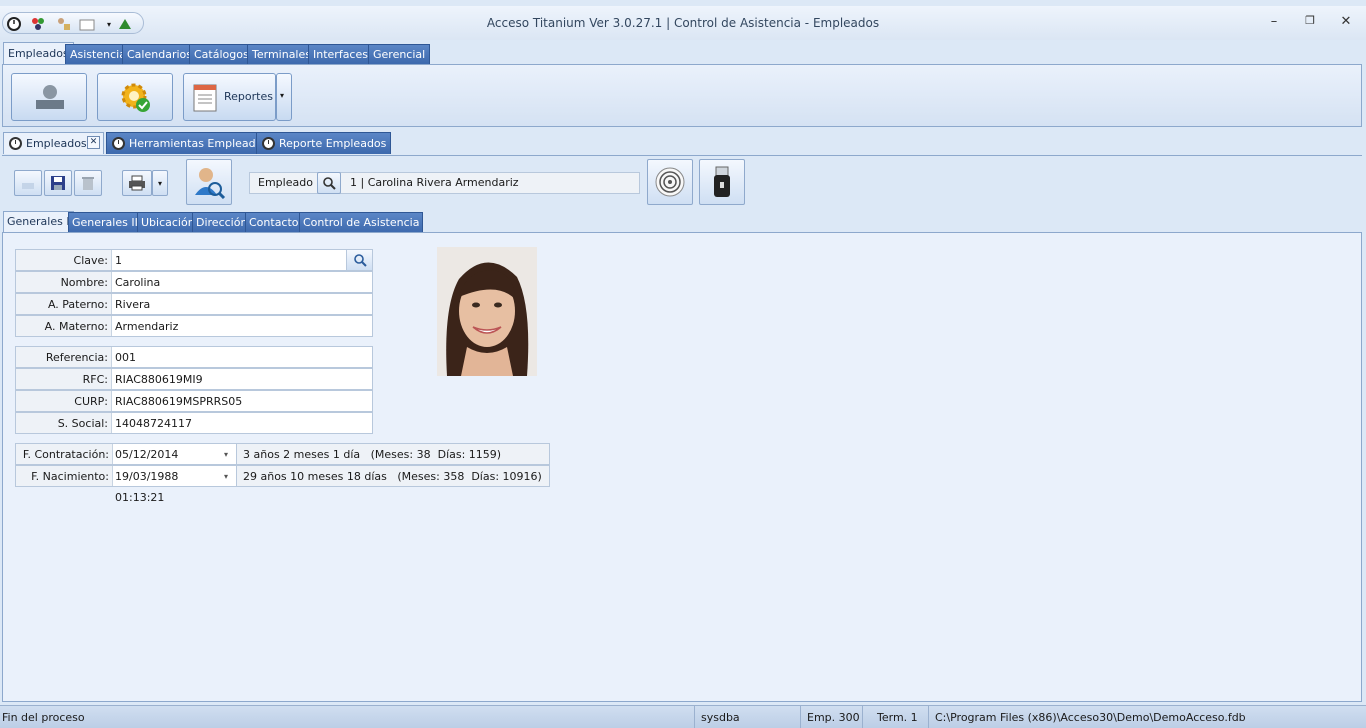  I want to click on ribbon-tab-calendarios: Calendarios, so click(159, 54).